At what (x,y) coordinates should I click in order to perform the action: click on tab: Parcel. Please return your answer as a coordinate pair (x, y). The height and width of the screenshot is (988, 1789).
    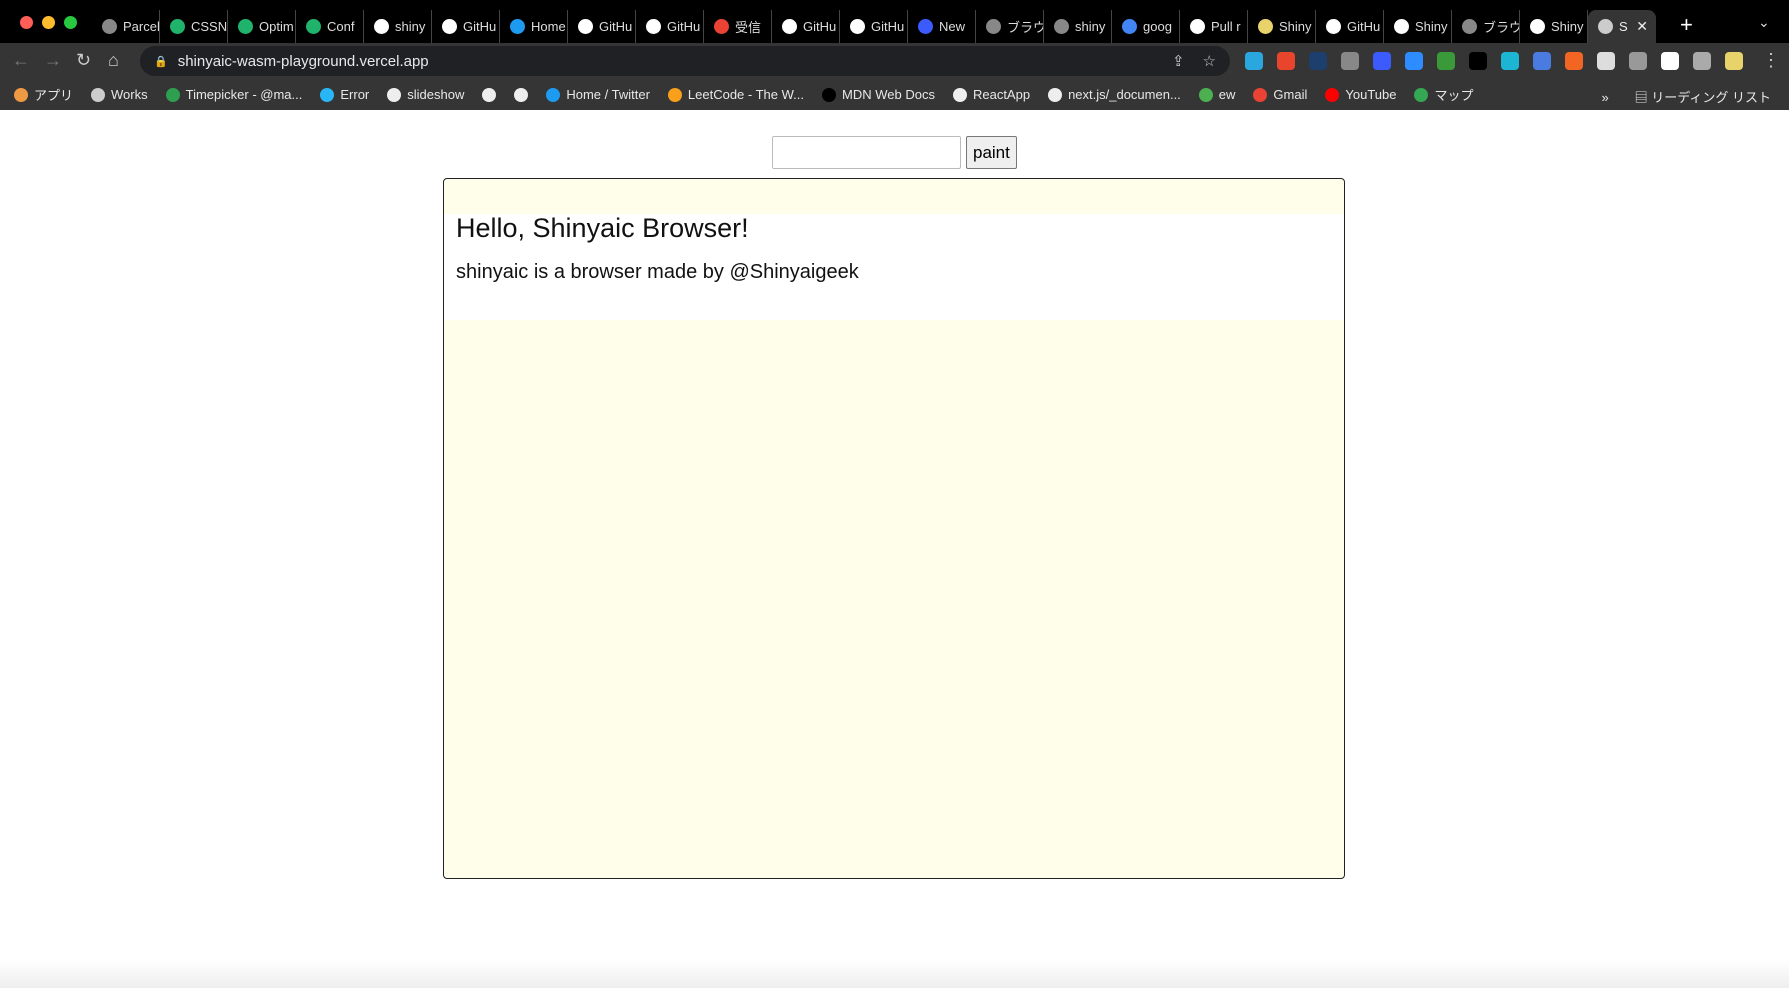
    Looking at the image, I should click on (126, 26).